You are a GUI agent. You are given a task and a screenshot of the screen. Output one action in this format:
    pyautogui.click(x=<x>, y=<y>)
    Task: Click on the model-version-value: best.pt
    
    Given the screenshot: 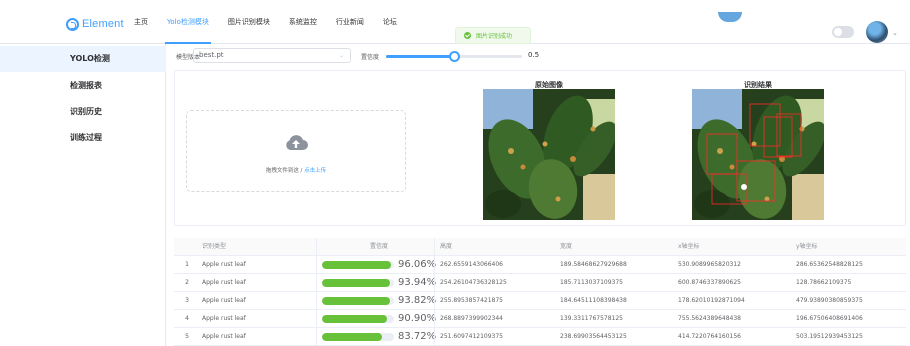 What is the action you would take?
    pyautogui.click(x=211, y=55)
    